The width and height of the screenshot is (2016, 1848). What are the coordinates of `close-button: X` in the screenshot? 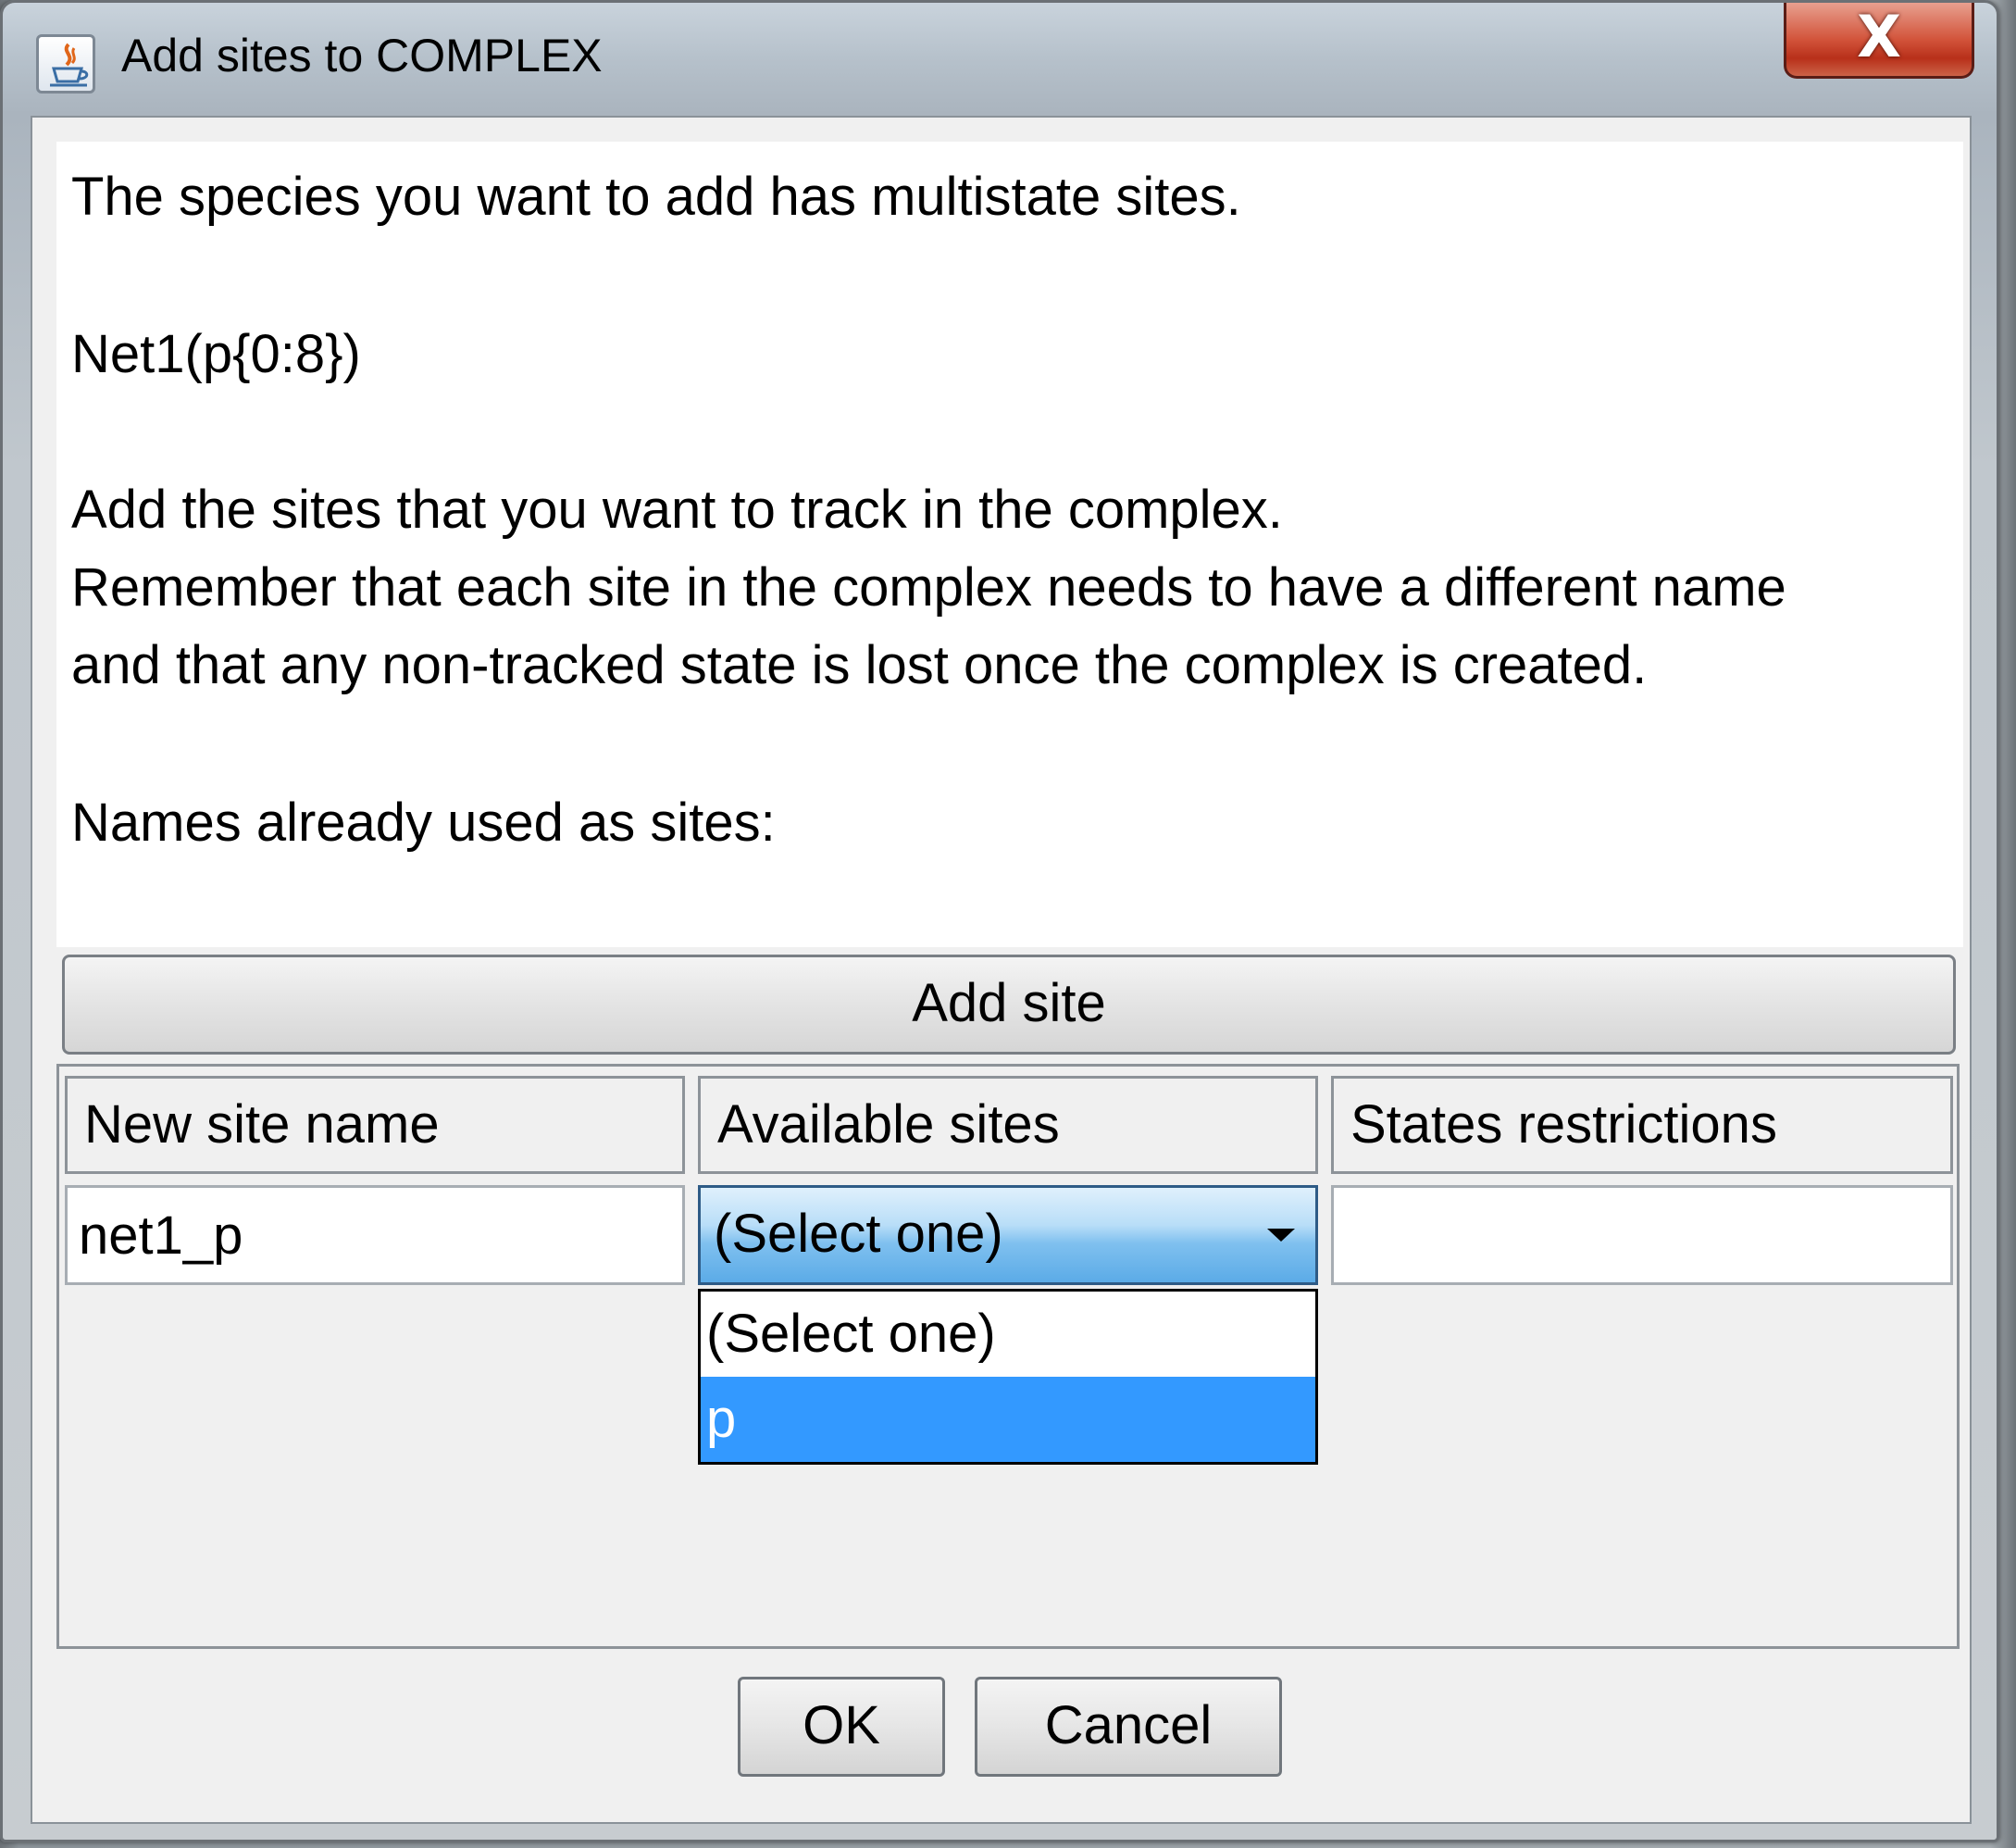 It's located at (1879, 41).